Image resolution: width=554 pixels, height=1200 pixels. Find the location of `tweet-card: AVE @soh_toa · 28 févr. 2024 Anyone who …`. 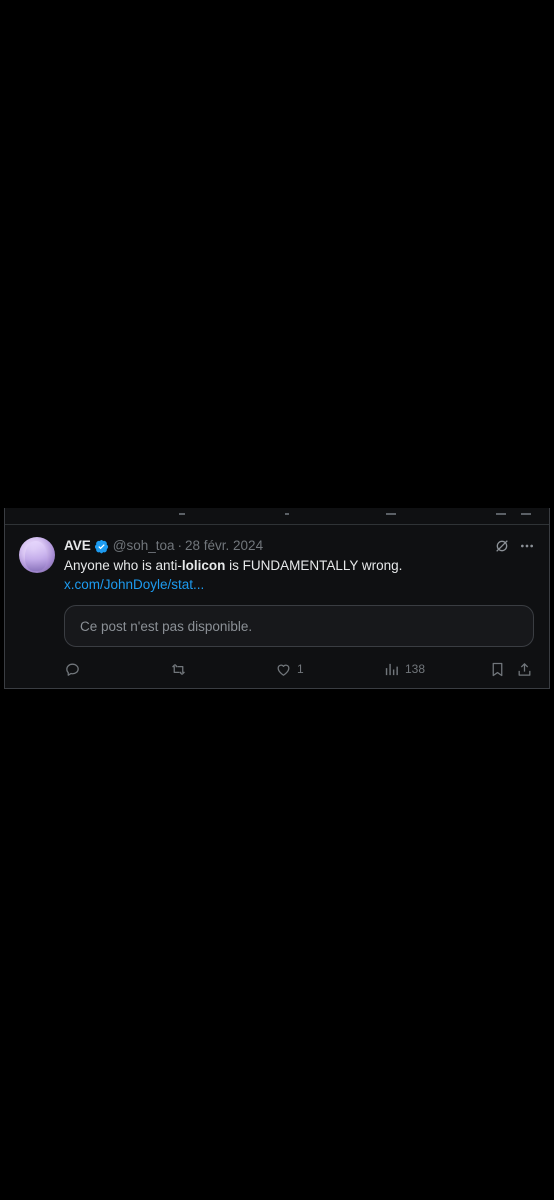

tweet-card: AVE @soh_toa · 28 févr. 2024 Anyone who … is located at coordinates (277, 598).